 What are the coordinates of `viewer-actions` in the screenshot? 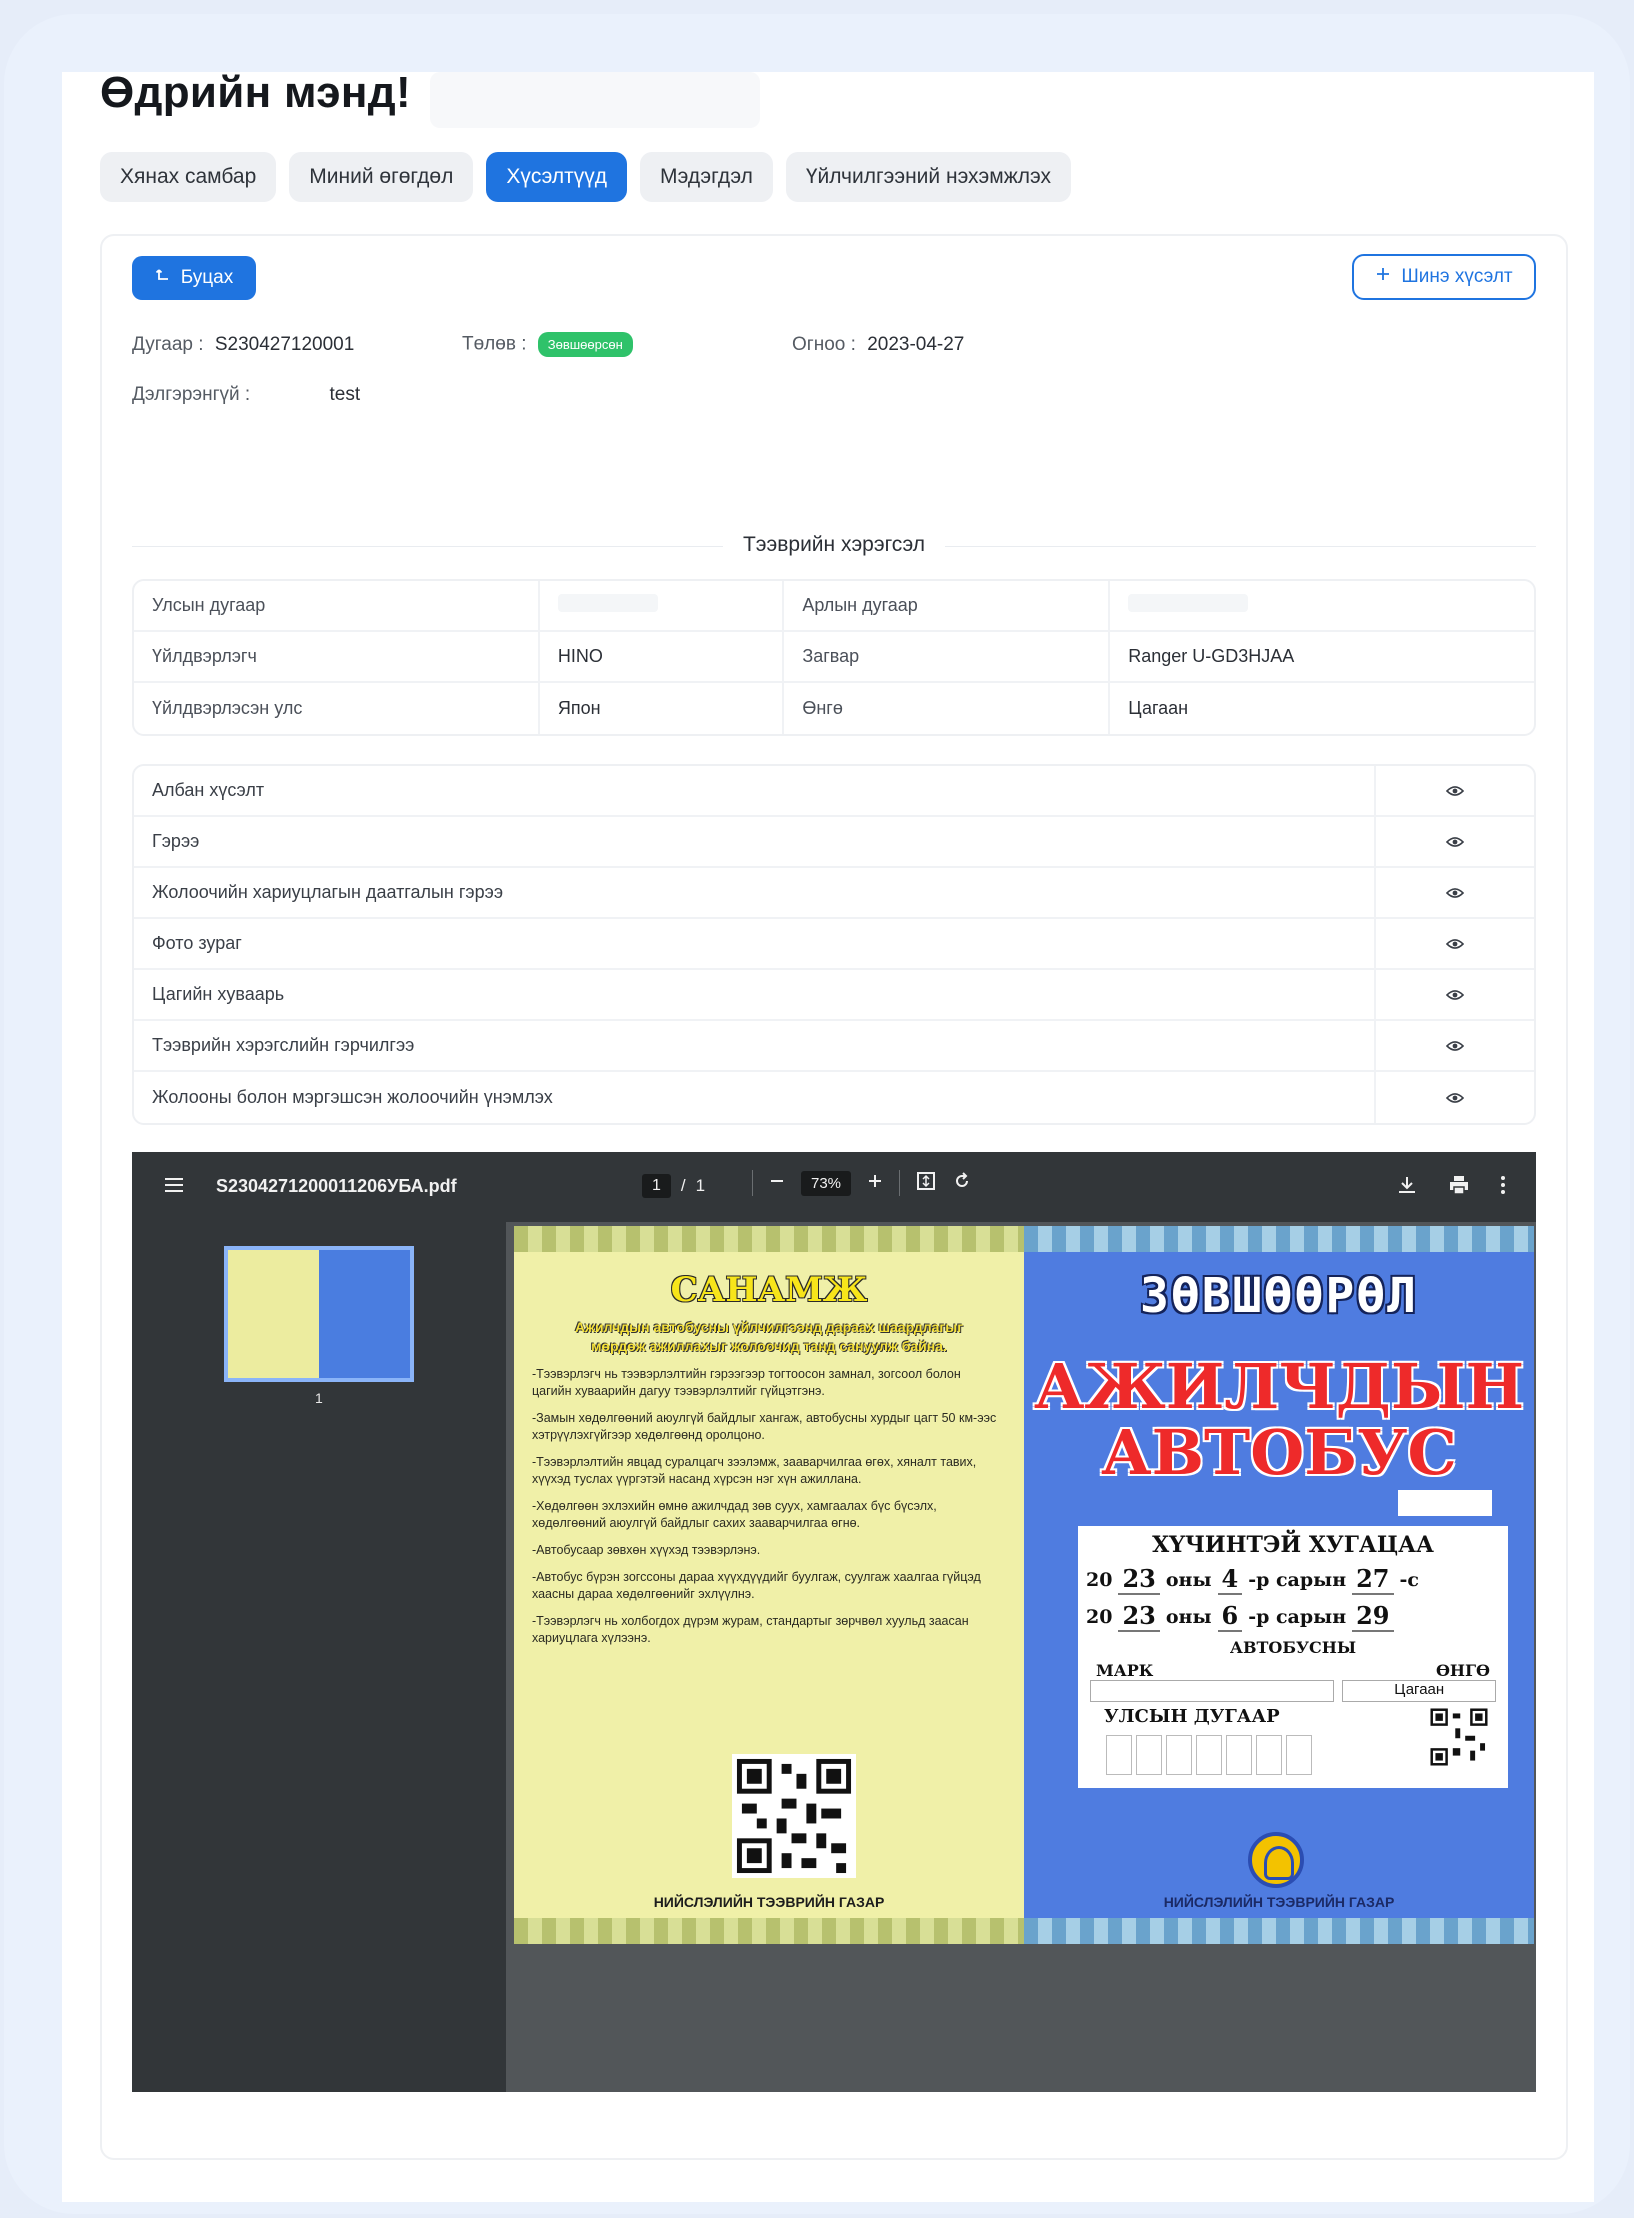 It's located at (1451, 1187).